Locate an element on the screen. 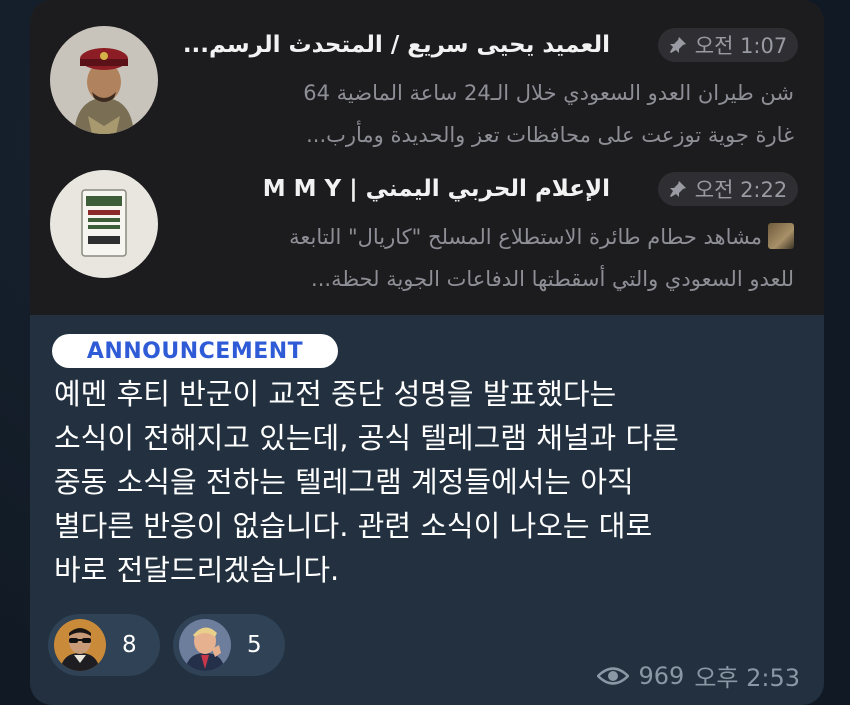 The image size is (850, 705). message-line: 중동 소식을 전하는 텔레그램 계정들에서는 아직 is located at coordinates (344, 482).